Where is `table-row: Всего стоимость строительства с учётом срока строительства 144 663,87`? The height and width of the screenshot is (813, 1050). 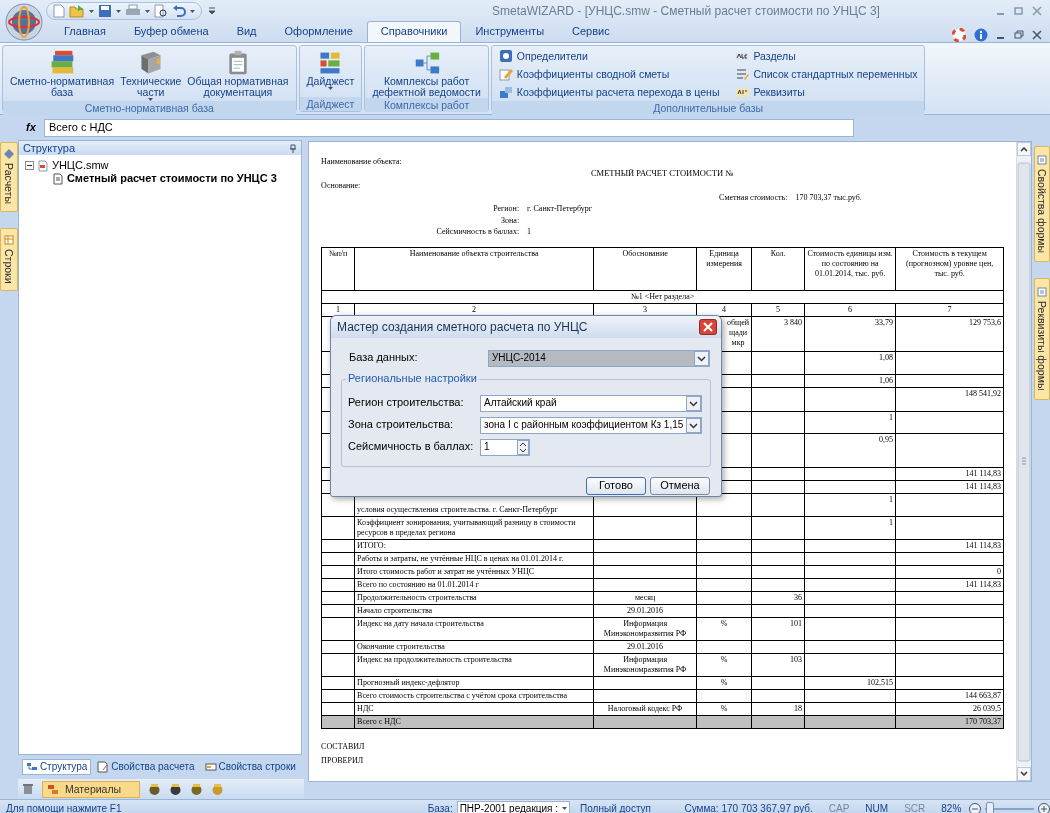 table-row: Всего стоимость строительства с учётом срока строительства 144 663,87 is located at coordinates (662, 695).